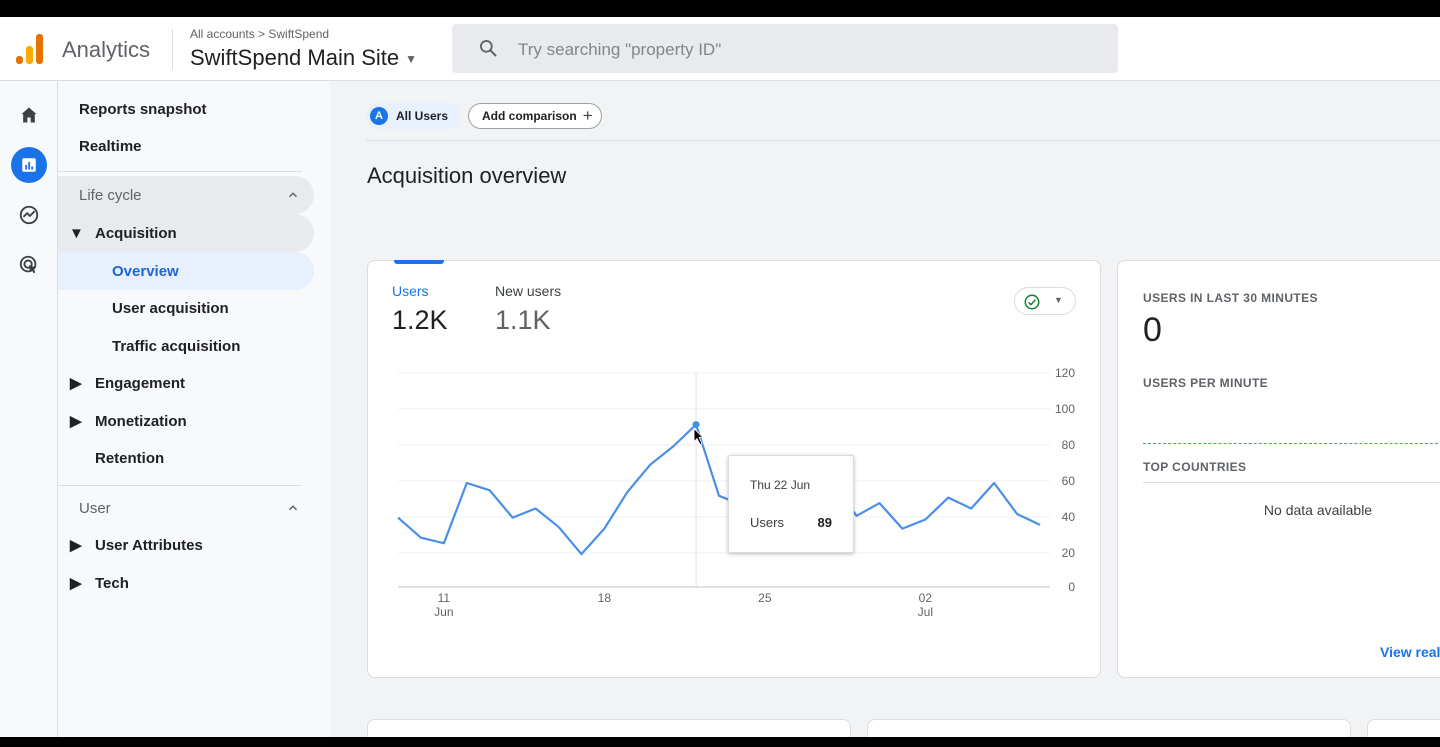  What do you see at coordinates (172, 49) in the screenshot?
I see `header-divider` at bounding box center [172, 49].